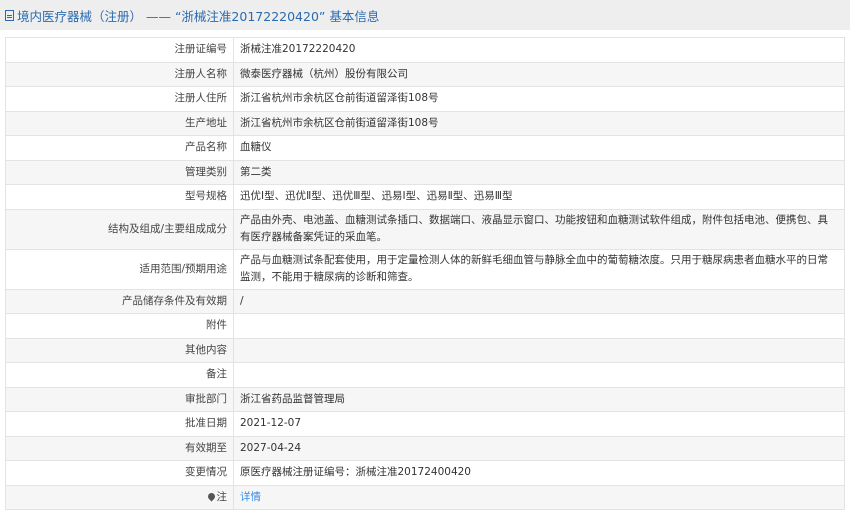  I want to click on field-value: 第二类, so click(539, 172).